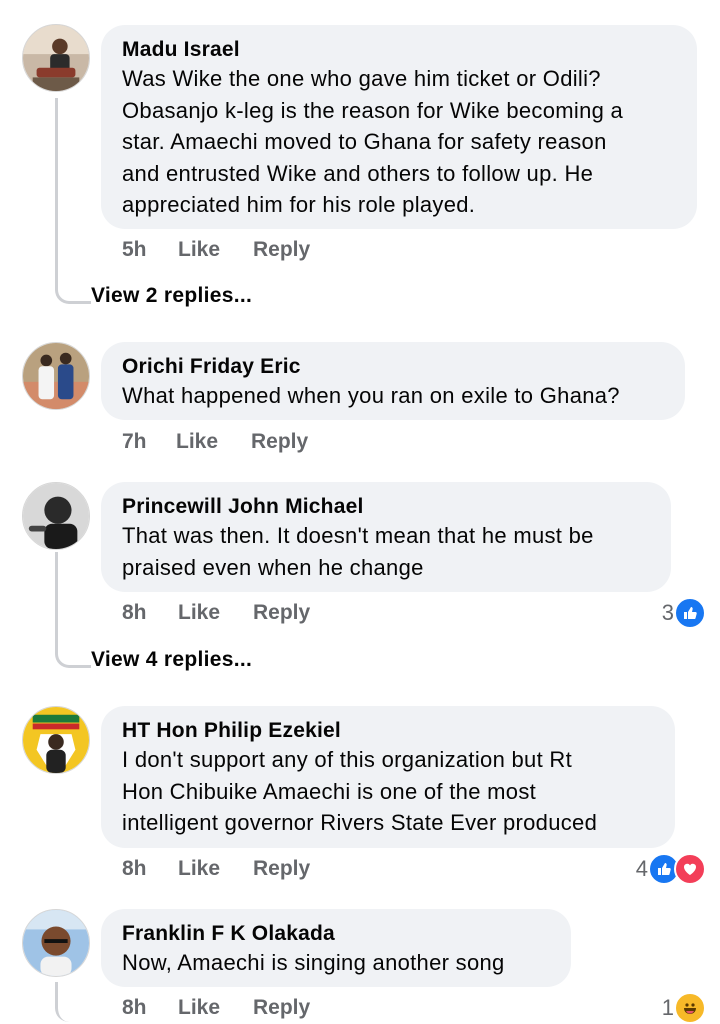  I want to click on comment-actions: 7h Like Reply, so click(215, 442).